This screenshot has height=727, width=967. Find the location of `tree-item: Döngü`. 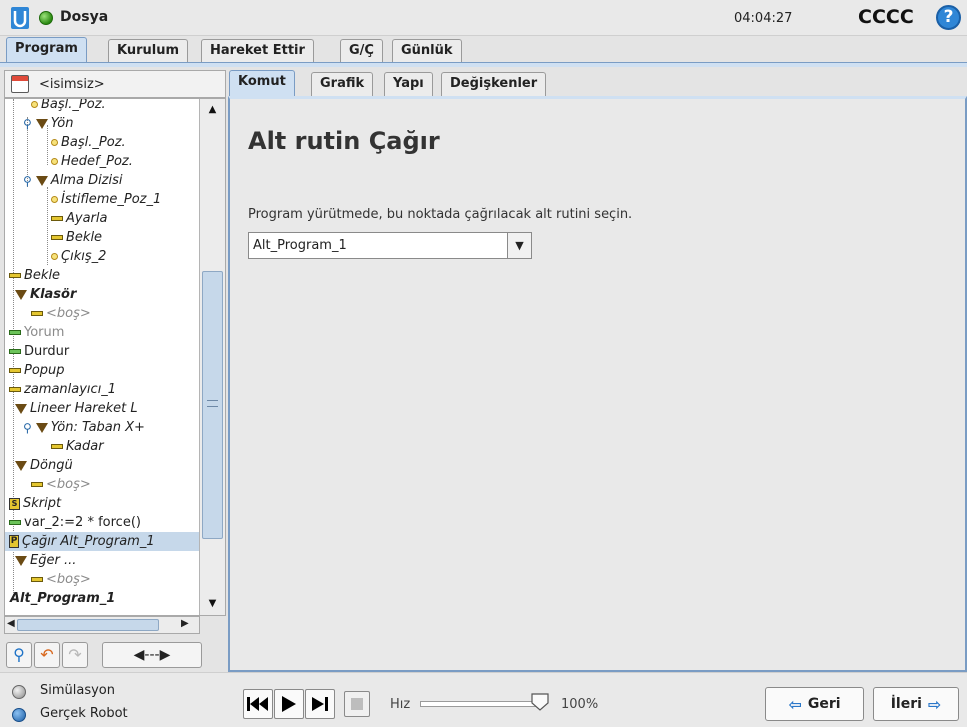

tree-item: Döngü is located at coordinates (44, 465).